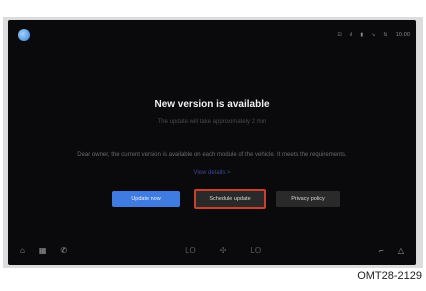 This screenshot has height=291, width=426. I want to click on view-details-link: View details >, so click(212, 173).